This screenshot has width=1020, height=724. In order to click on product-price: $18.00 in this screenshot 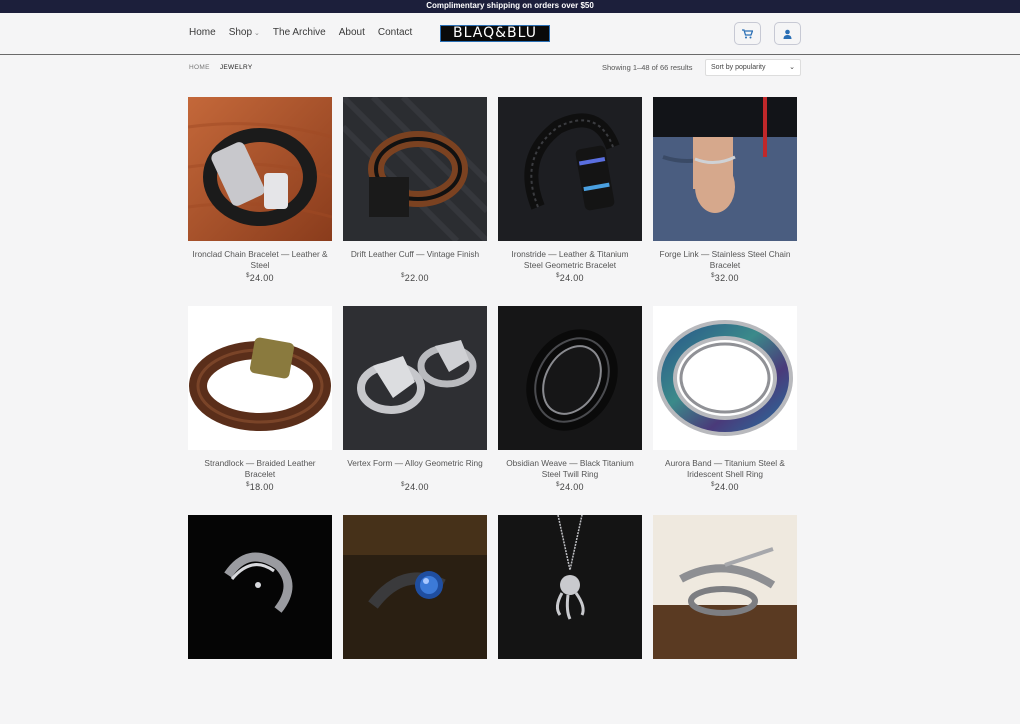, I will do `click(260, 487)`.